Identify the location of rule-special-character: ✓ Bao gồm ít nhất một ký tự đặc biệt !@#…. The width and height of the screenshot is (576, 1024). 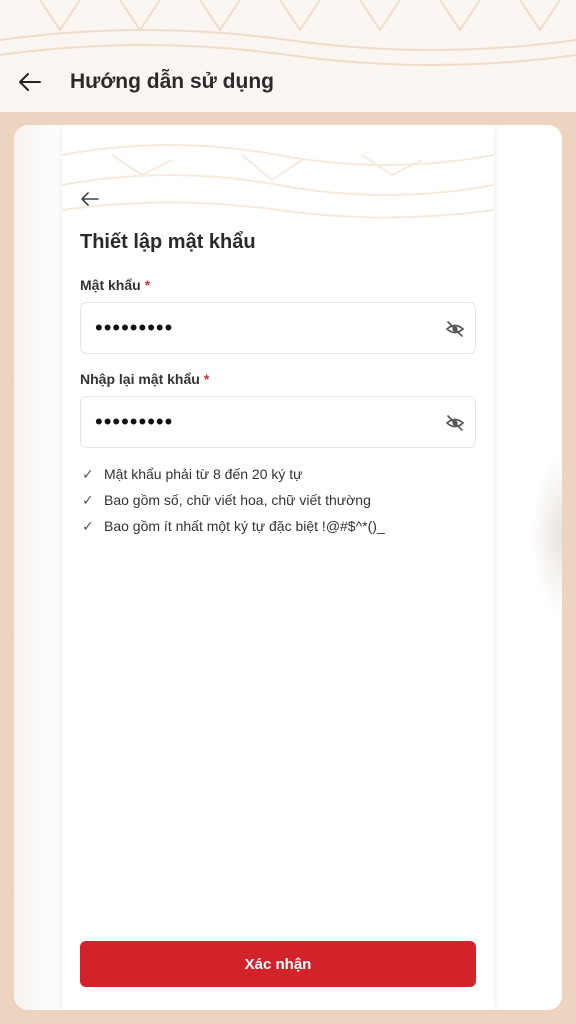
(233, 526).